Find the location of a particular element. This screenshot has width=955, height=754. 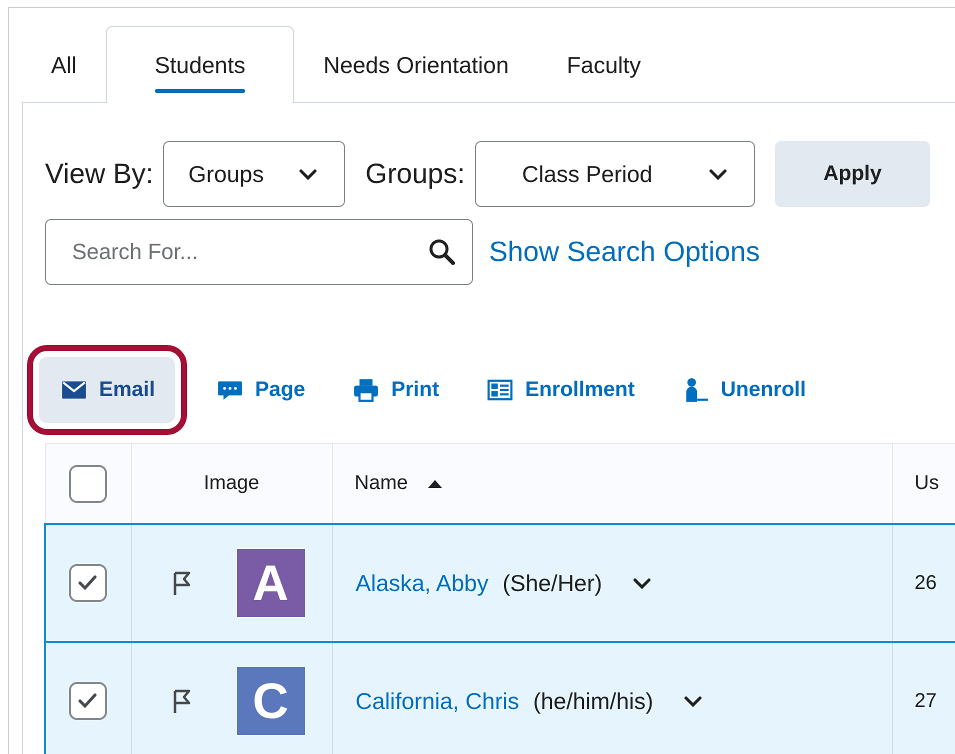

sort-up-icon is located at coordinates (435, 484).